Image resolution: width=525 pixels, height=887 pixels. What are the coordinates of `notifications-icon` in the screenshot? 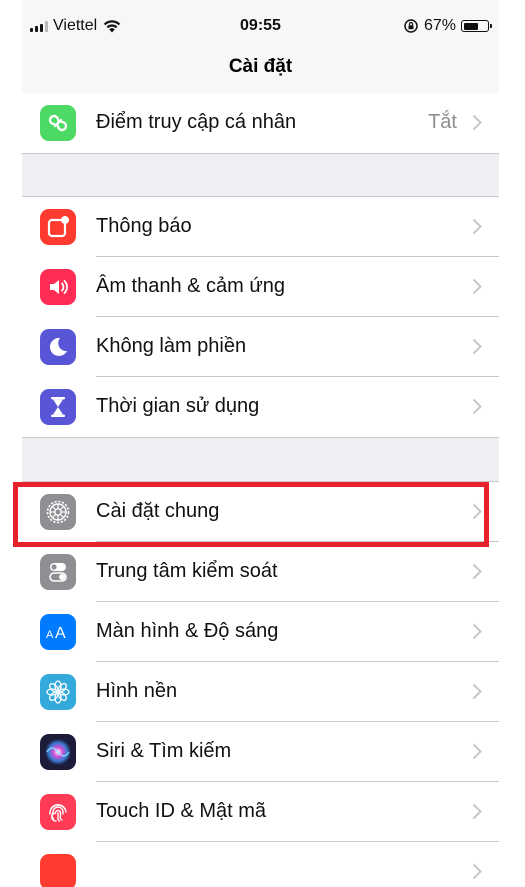 It's located at (58, 227).